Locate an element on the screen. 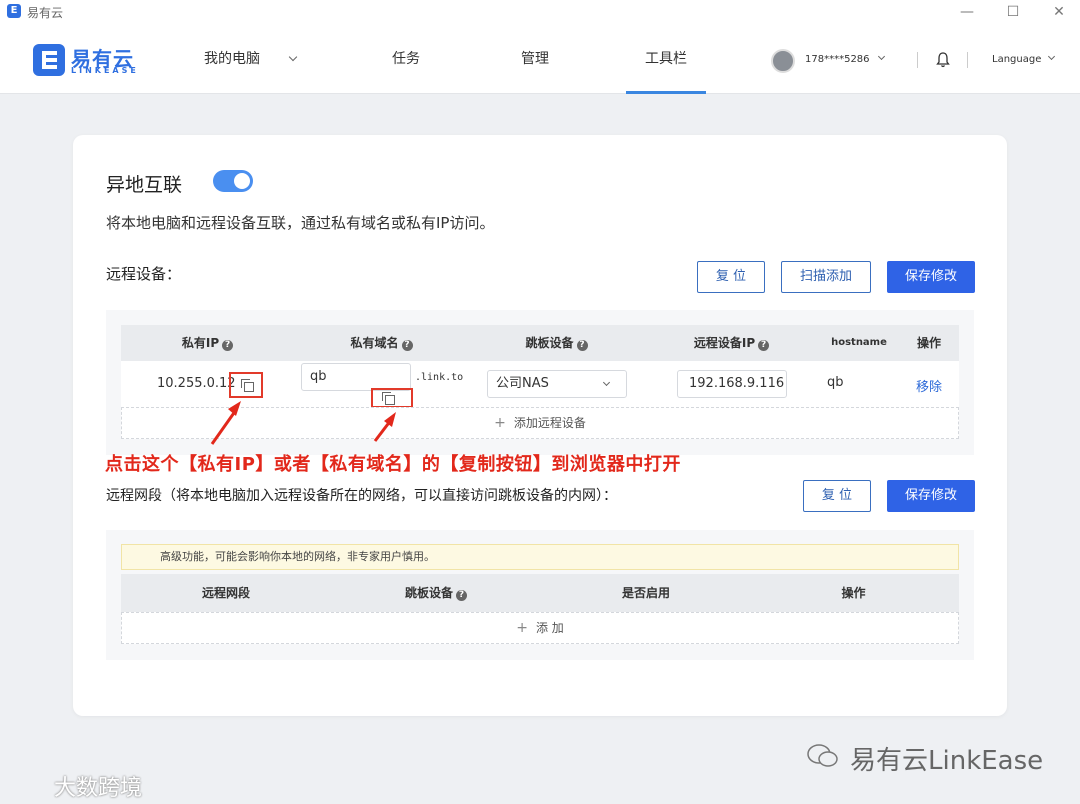  wechat-icon is located at coordinates (822, 755).